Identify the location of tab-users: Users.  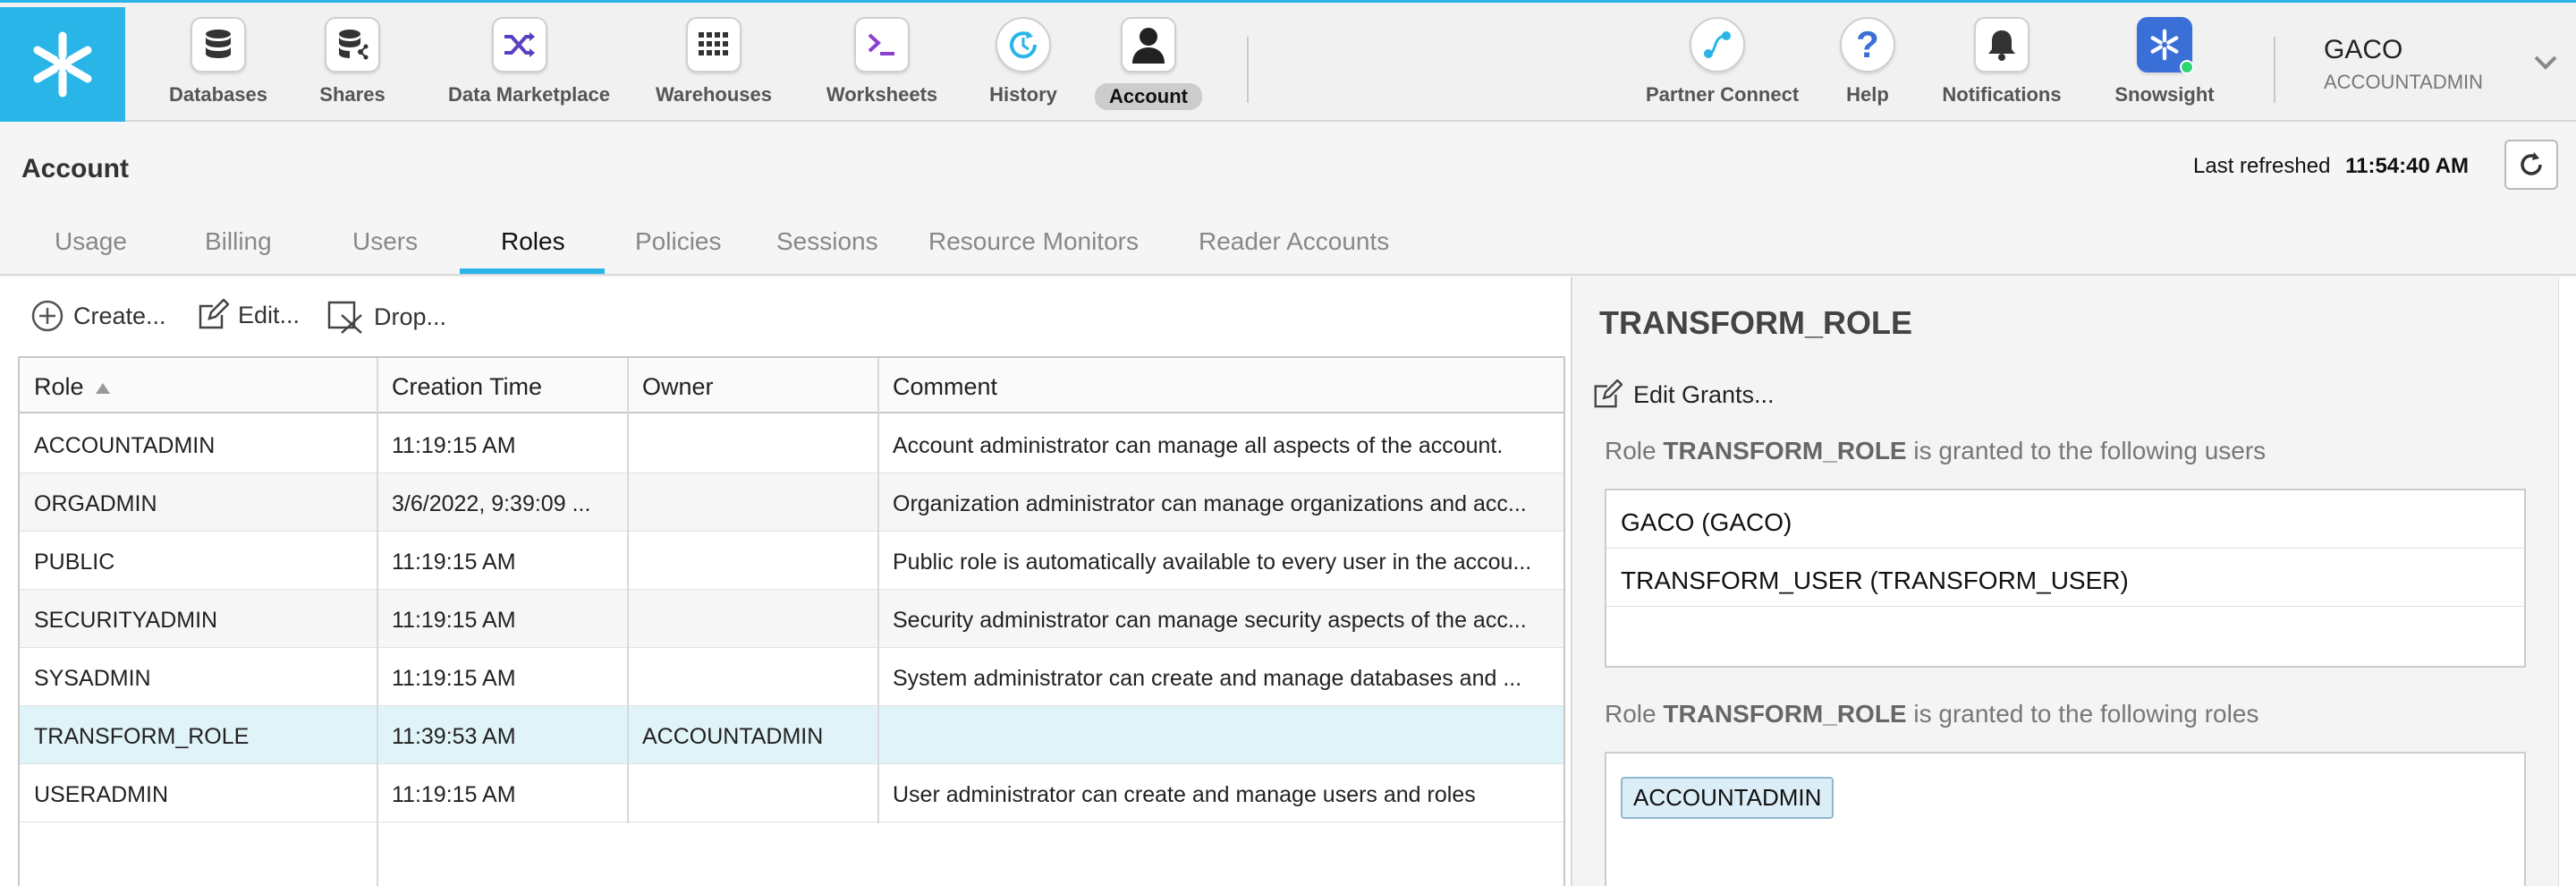
(385, 241).